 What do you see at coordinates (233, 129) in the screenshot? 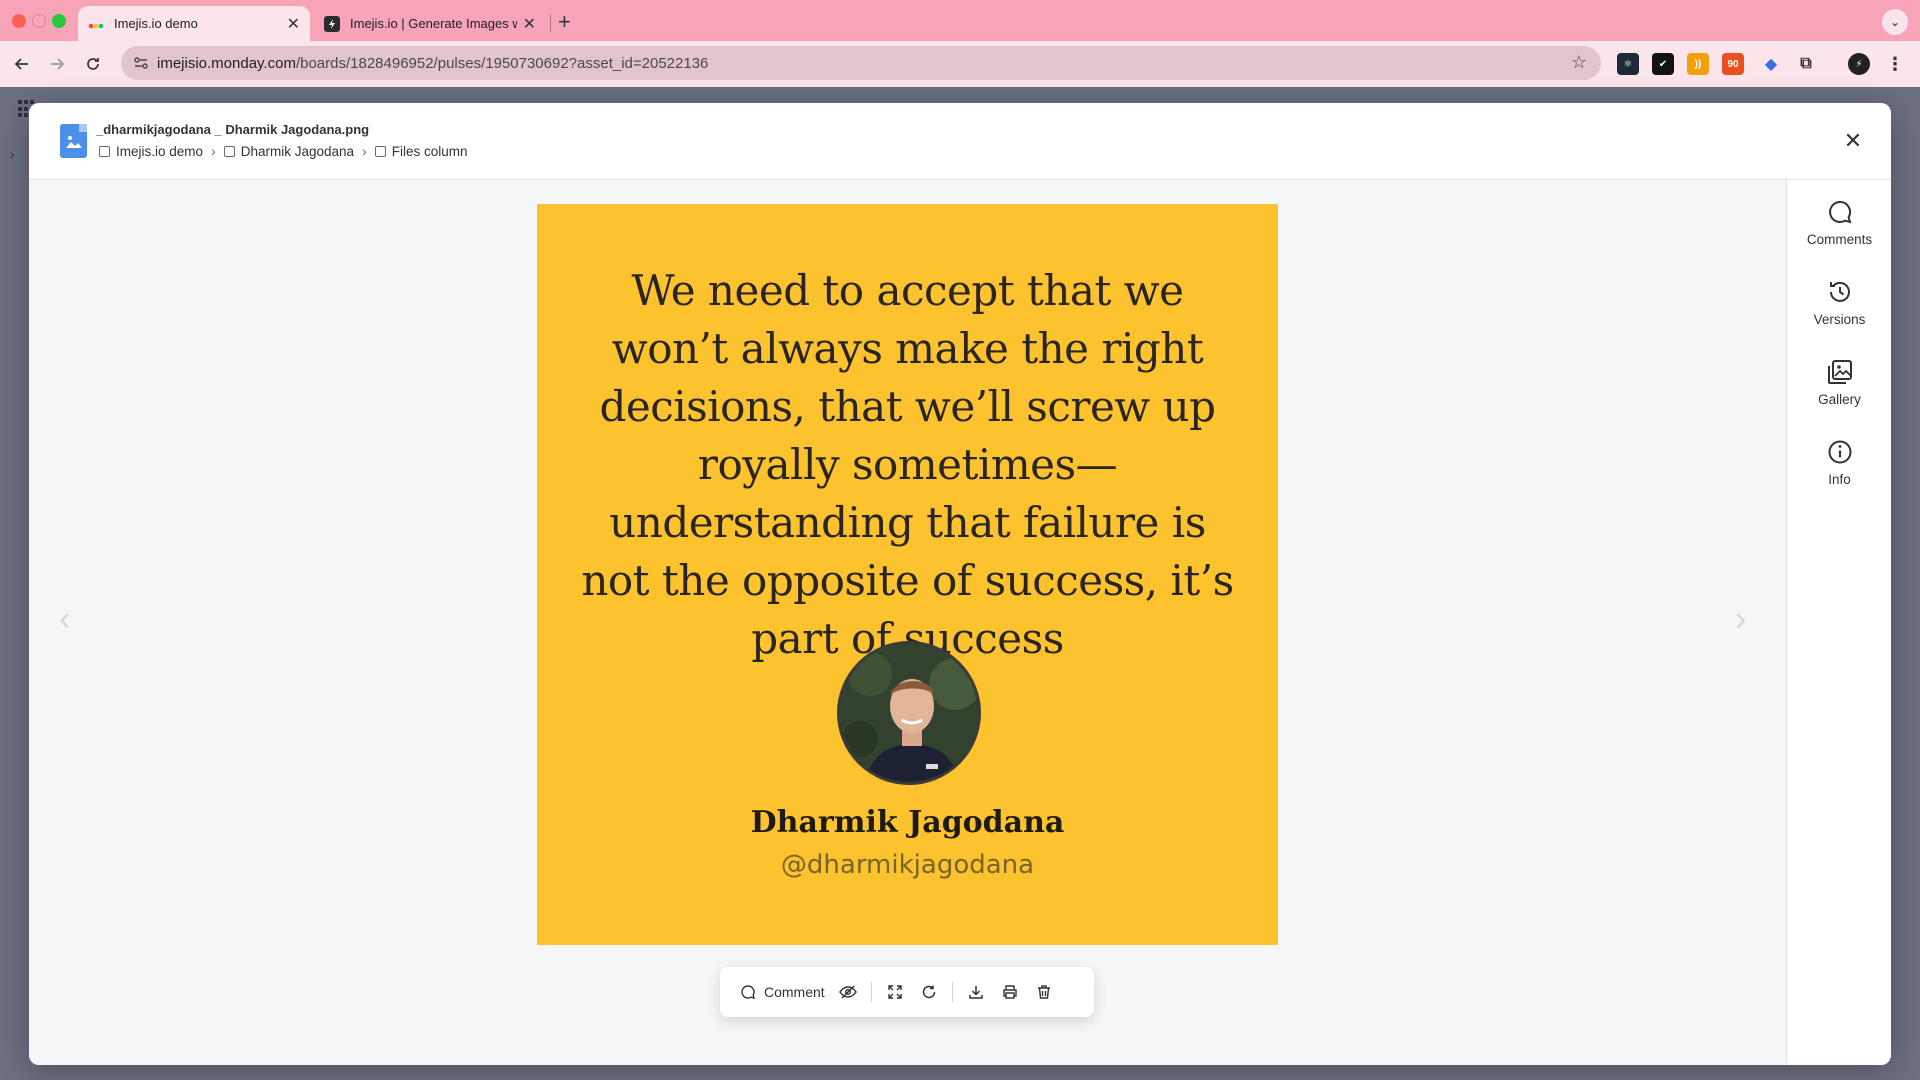
I see `file-name: _dharmikjagodana _ Dharmik Jagodana.png` at bounding box center [233, 129].